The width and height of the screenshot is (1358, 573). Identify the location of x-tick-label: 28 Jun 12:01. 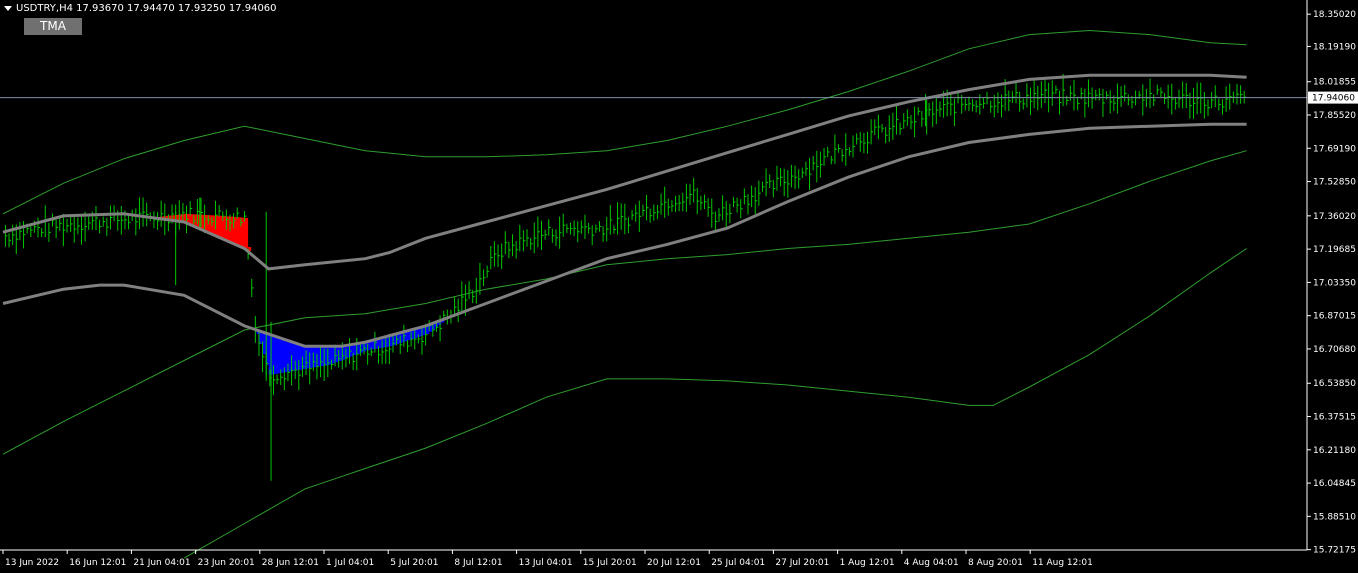
(290, 563).